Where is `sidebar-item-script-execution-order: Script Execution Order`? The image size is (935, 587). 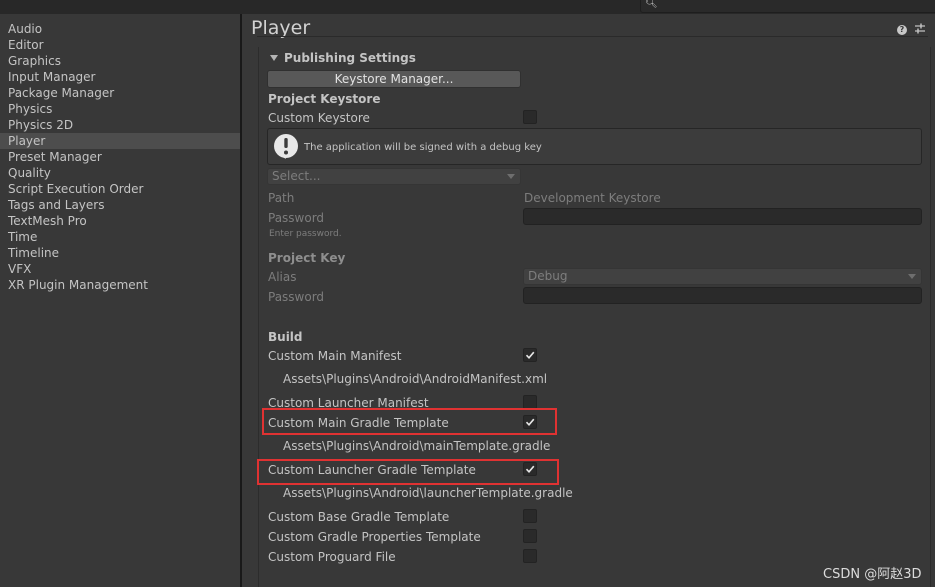 sidebar-item-script-execution-order: Script Execution Order is located at coordinates (120, 189).